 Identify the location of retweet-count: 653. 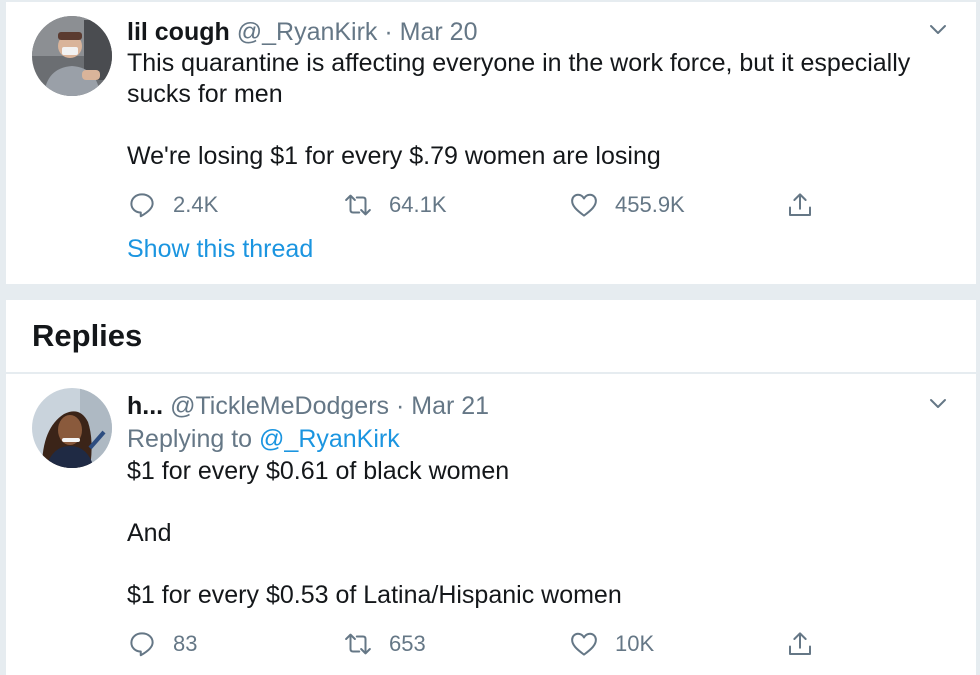
(407, 643).